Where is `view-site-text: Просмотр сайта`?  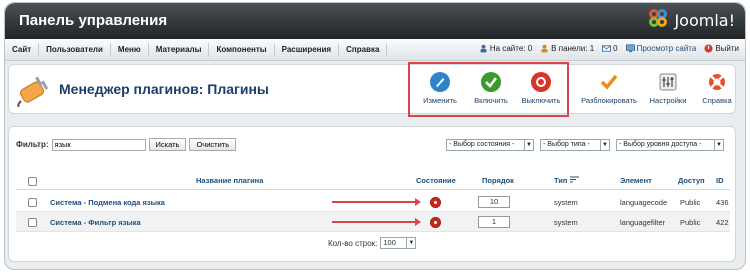
view-site-text: Просмотр сайта is located at coordinates (666, 48).